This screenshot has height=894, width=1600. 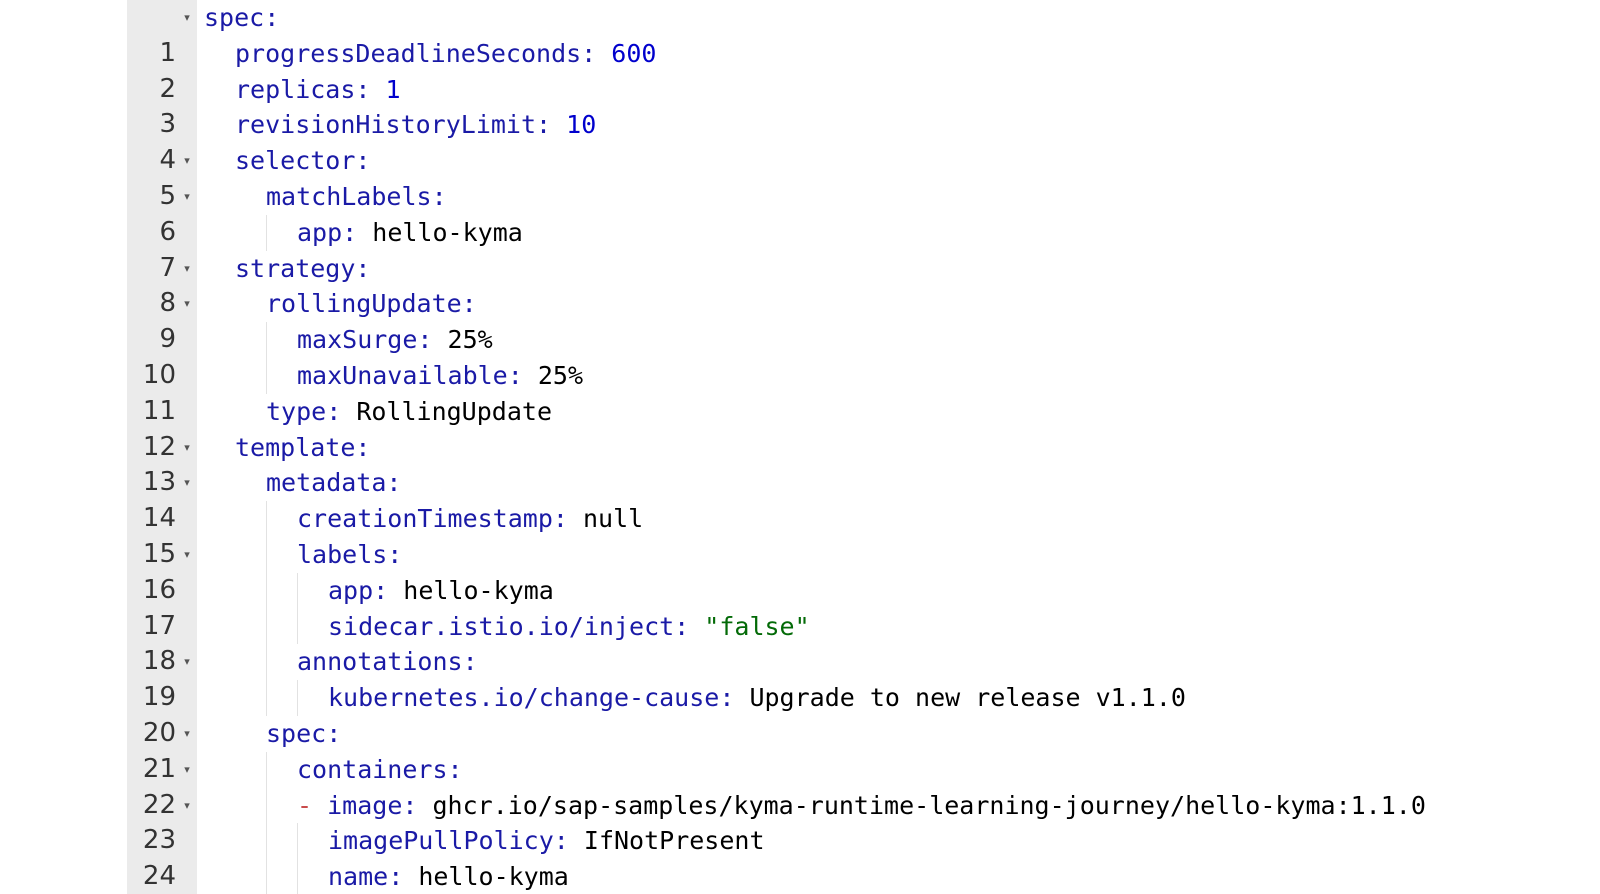 What do you see at coordinates (303, 161) in the screenshot?
I see `yaml-key: selector:` at bounding box center [303, 161].